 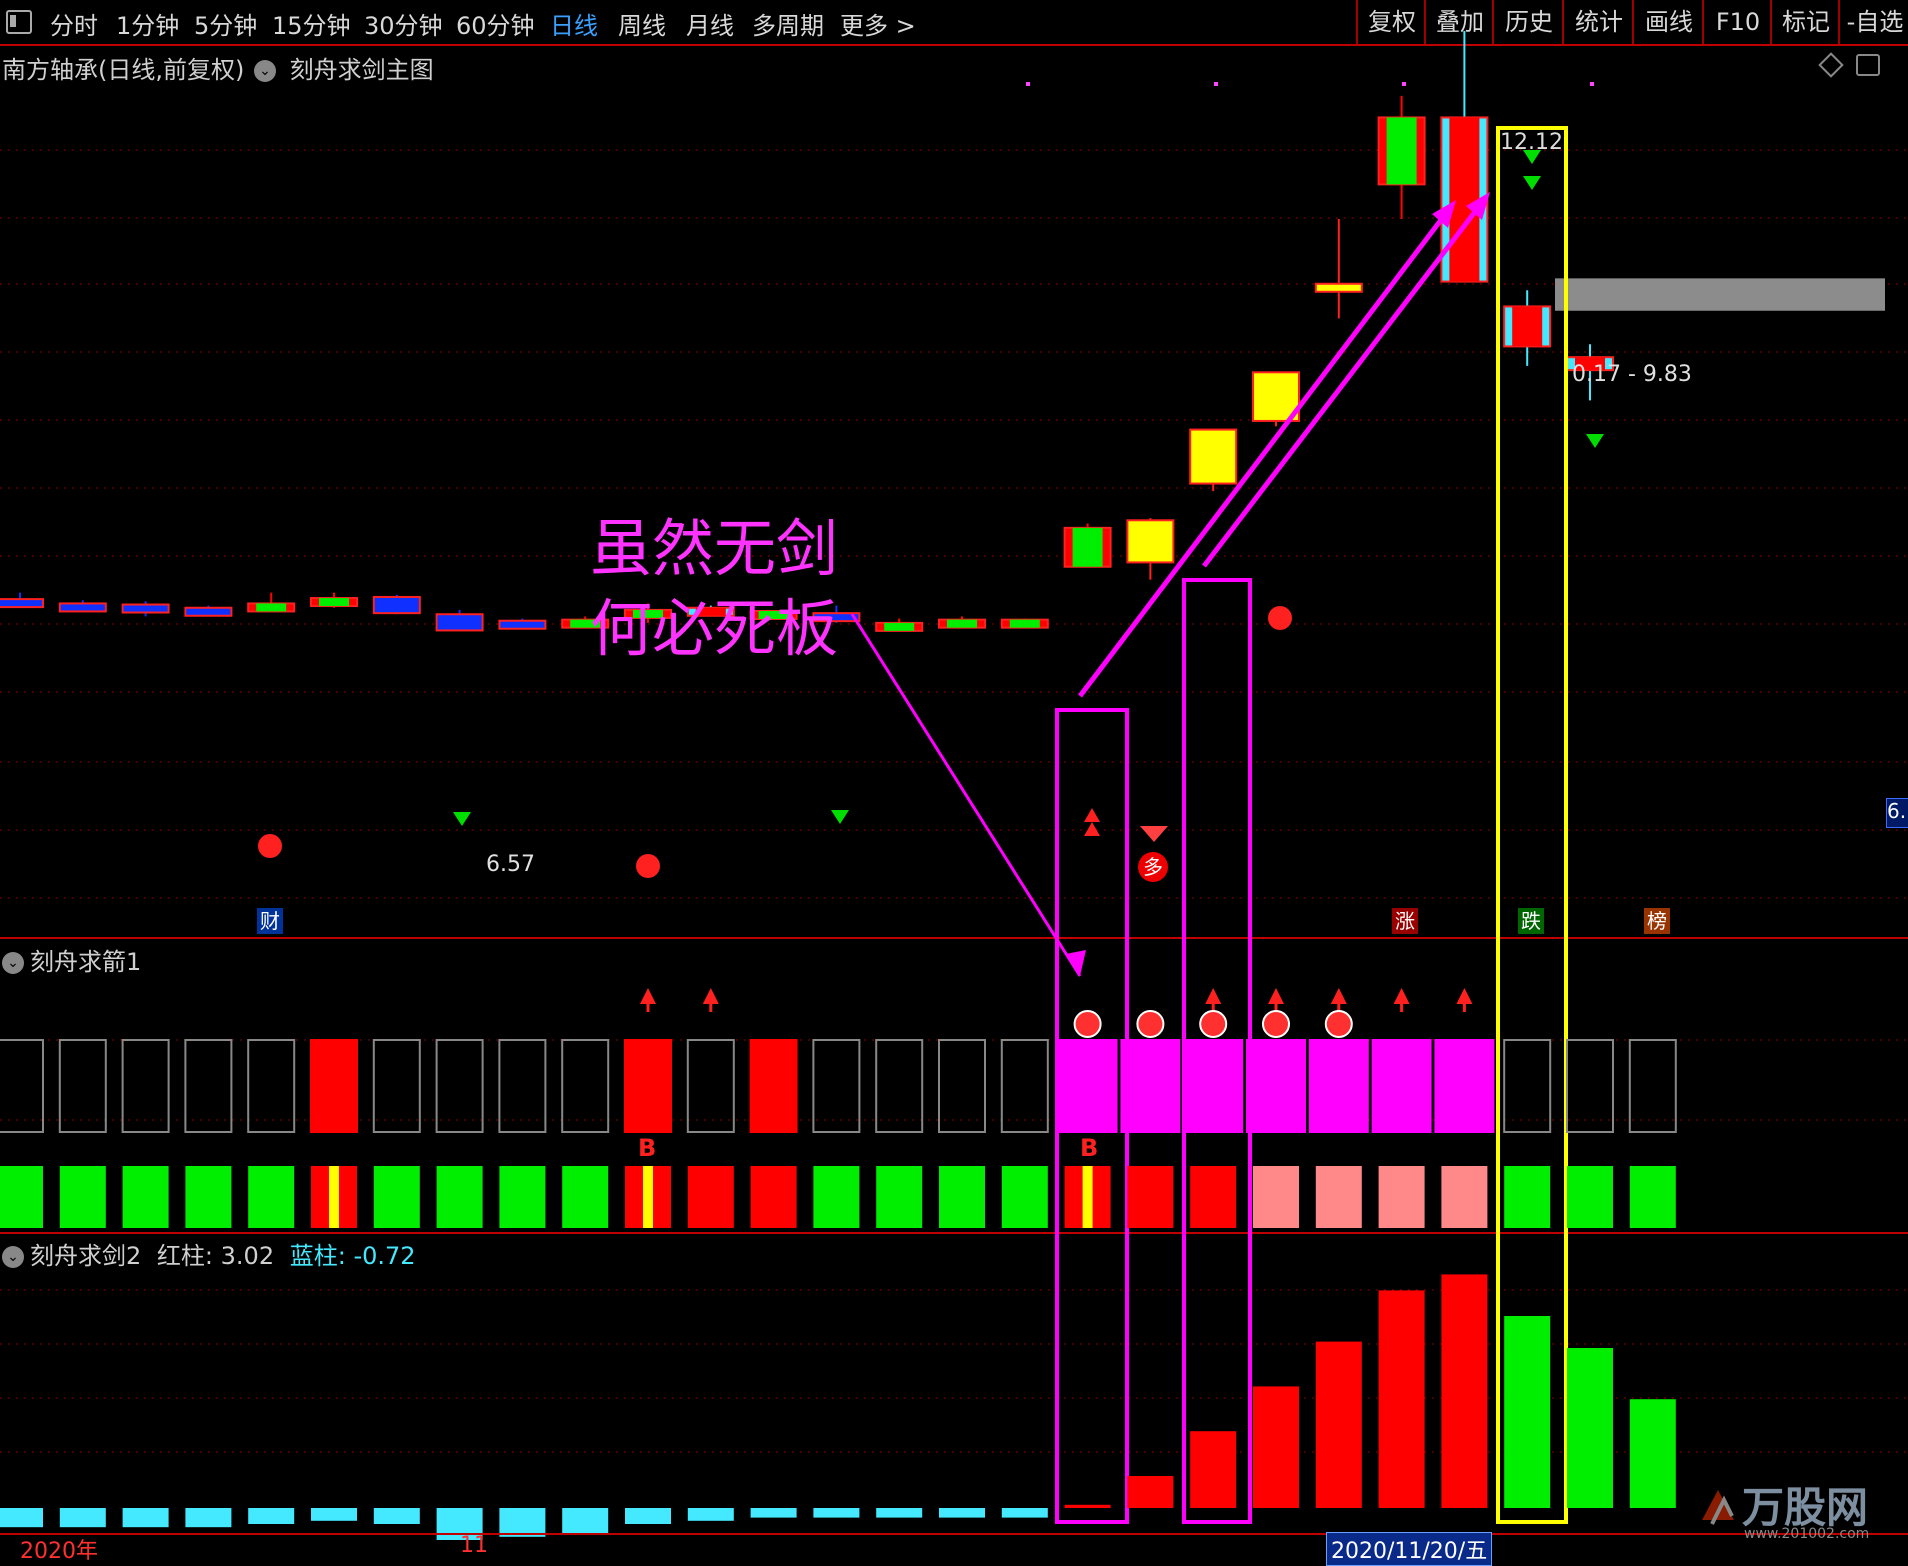 I want to click on main-indicator-name: 刻舟求剑主图, so click(x=362, y=70).